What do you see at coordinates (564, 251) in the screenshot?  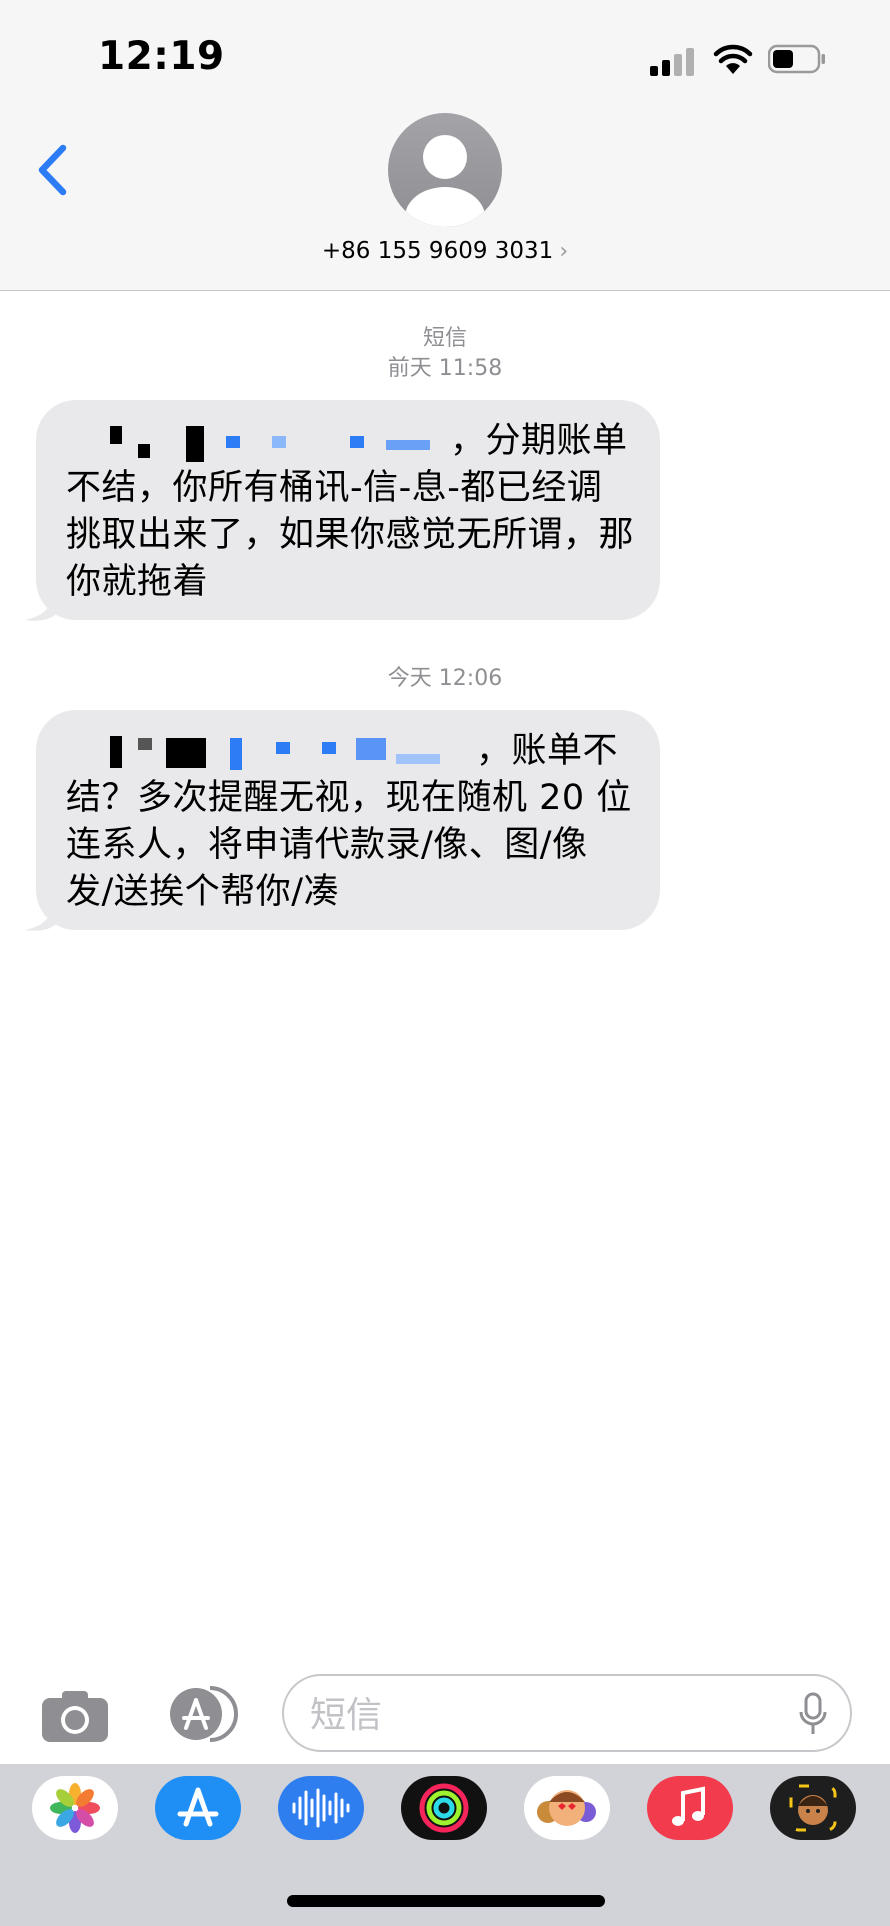 I see `contact-chevron-icon: ›` at bounding box center [564, 251].